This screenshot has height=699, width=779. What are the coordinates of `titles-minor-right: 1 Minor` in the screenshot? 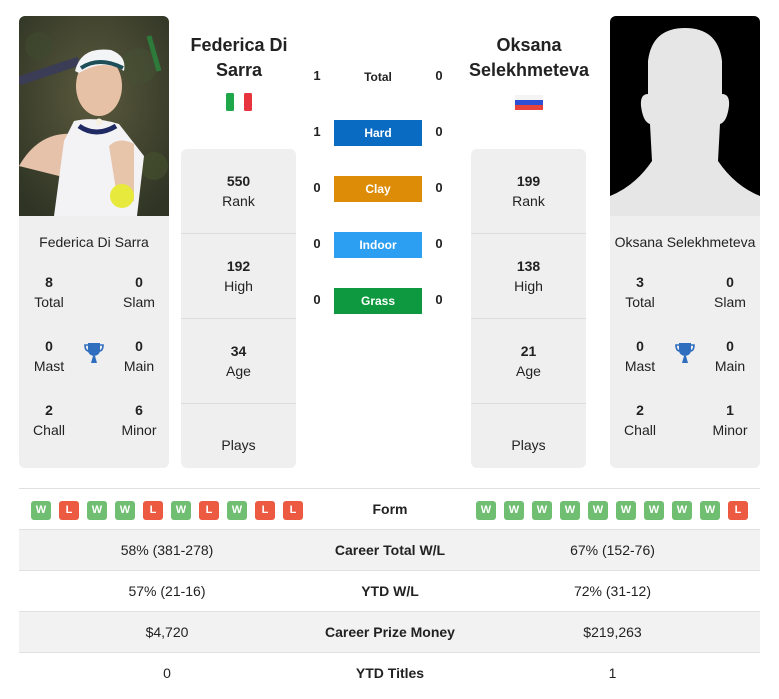 It's located at (730, 420).